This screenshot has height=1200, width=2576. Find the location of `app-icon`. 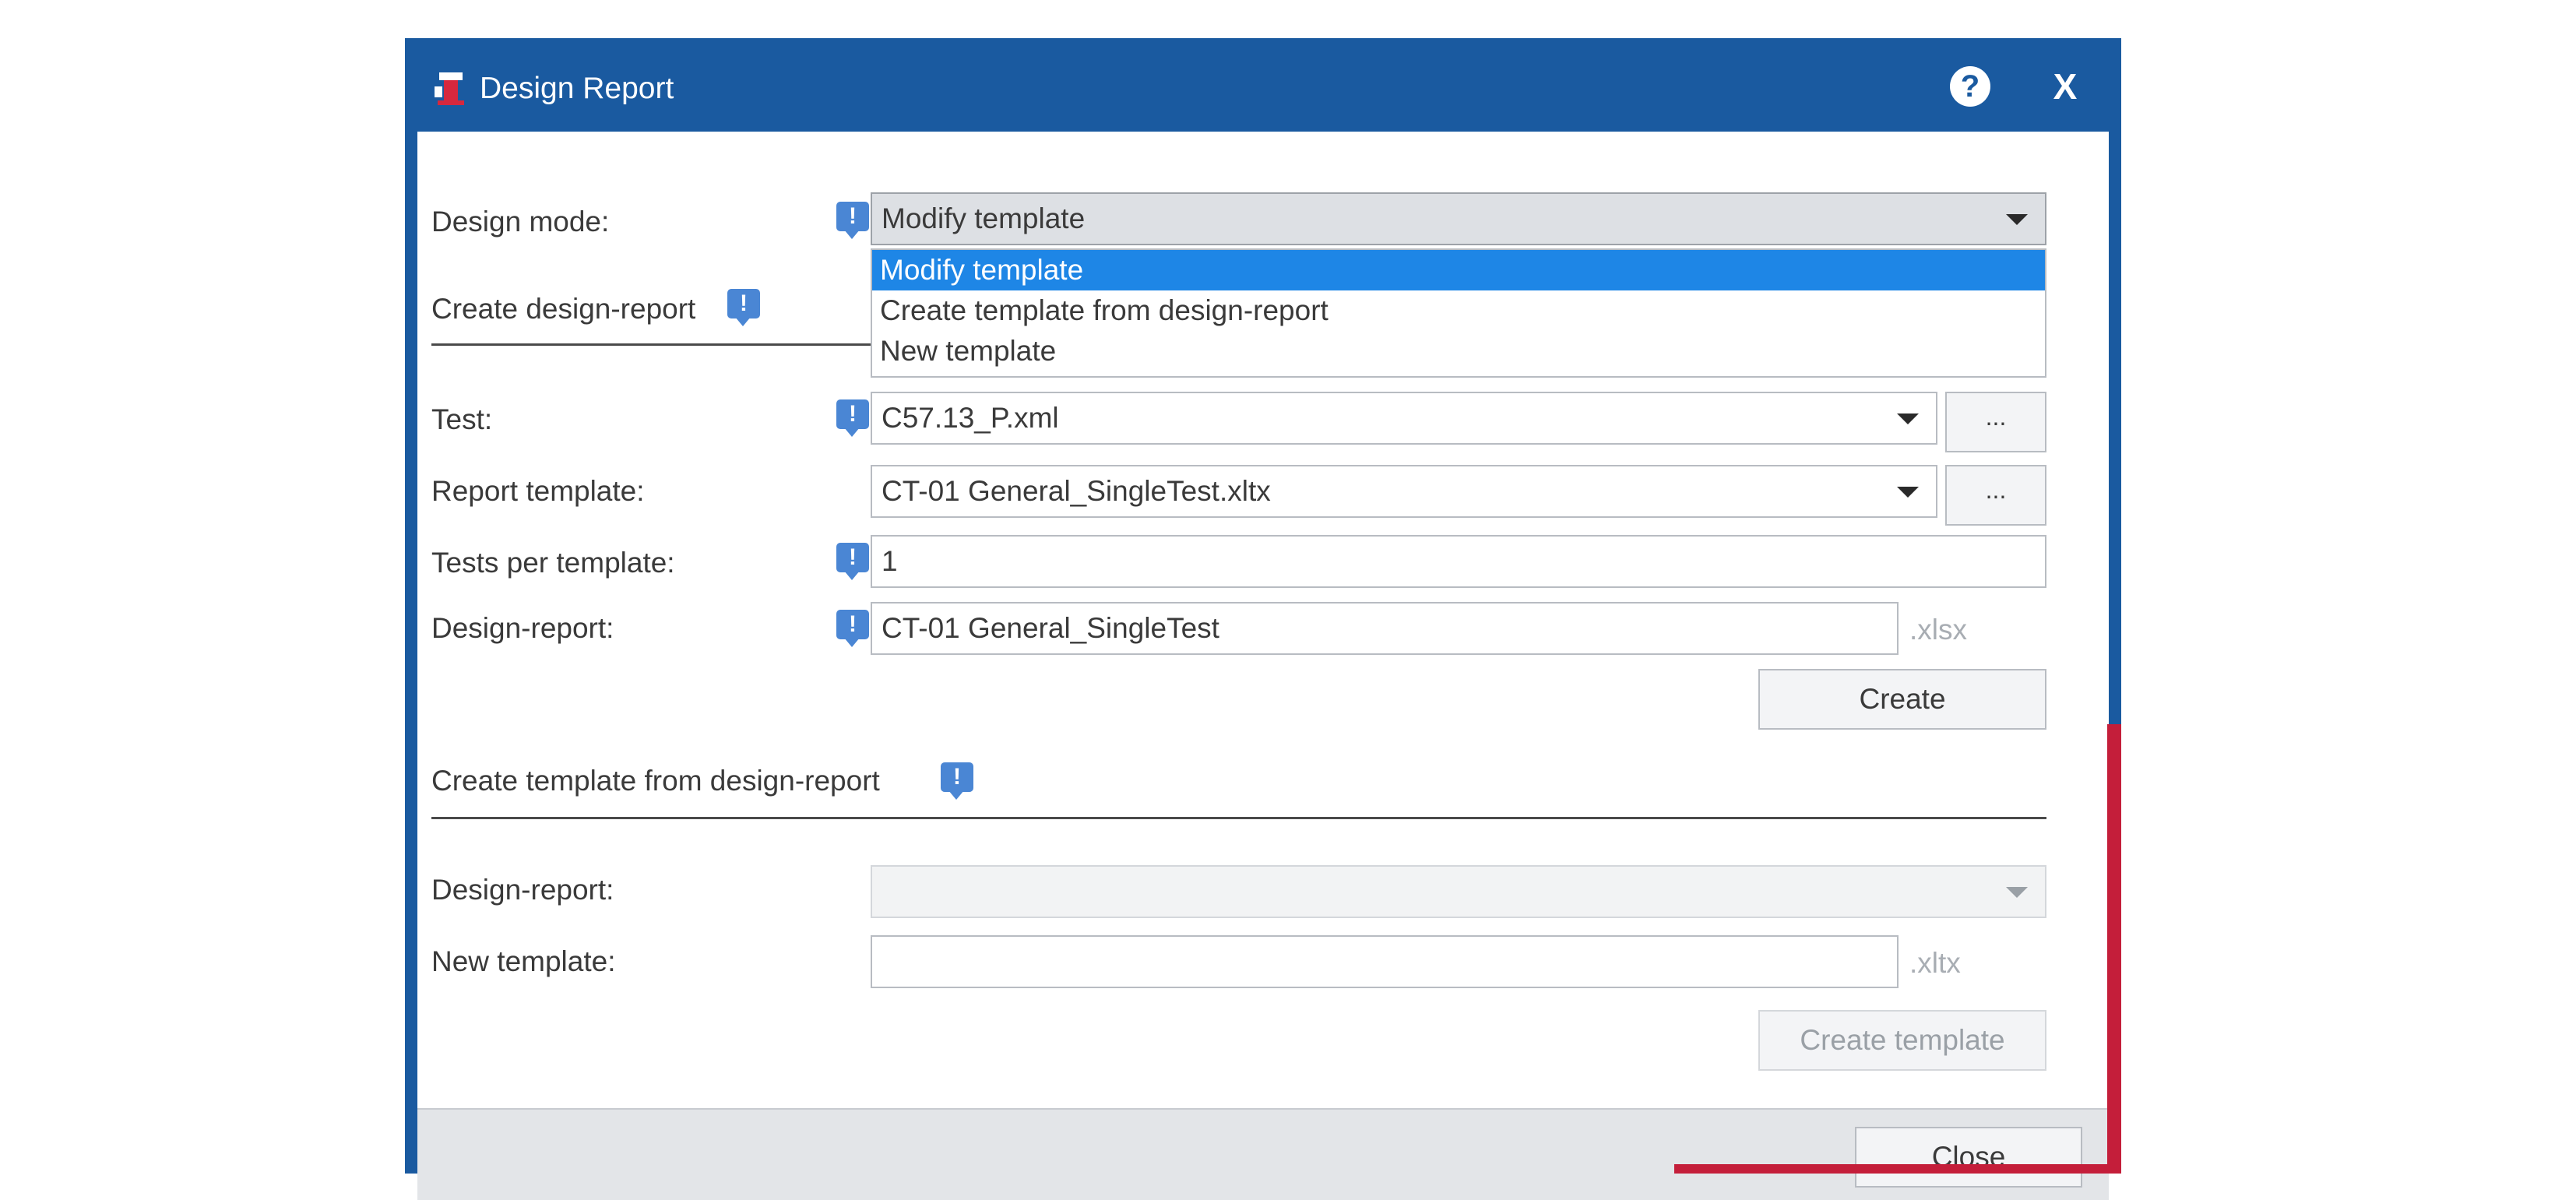

app-icon is located at coordinates (450, 88).